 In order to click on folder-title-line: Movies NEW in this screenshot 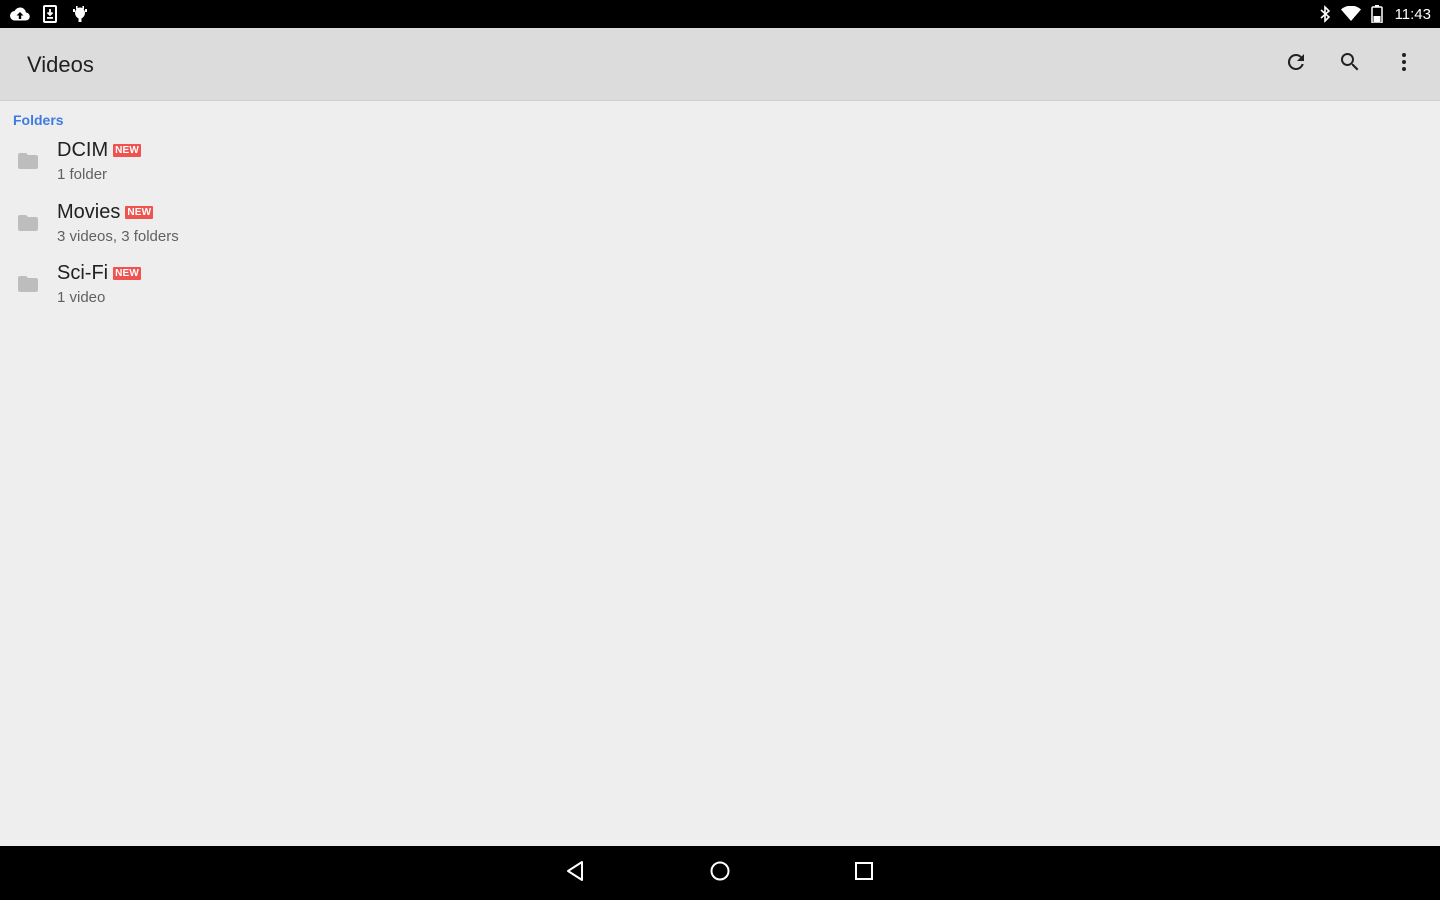, I will do `click(105, 212)`.